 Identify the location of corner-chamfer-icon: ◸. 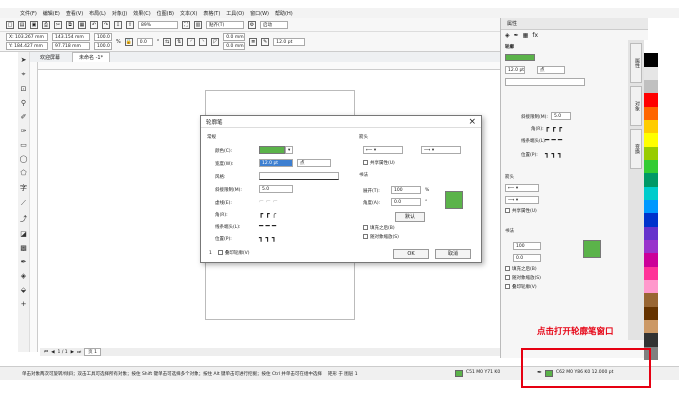
(215, 41).